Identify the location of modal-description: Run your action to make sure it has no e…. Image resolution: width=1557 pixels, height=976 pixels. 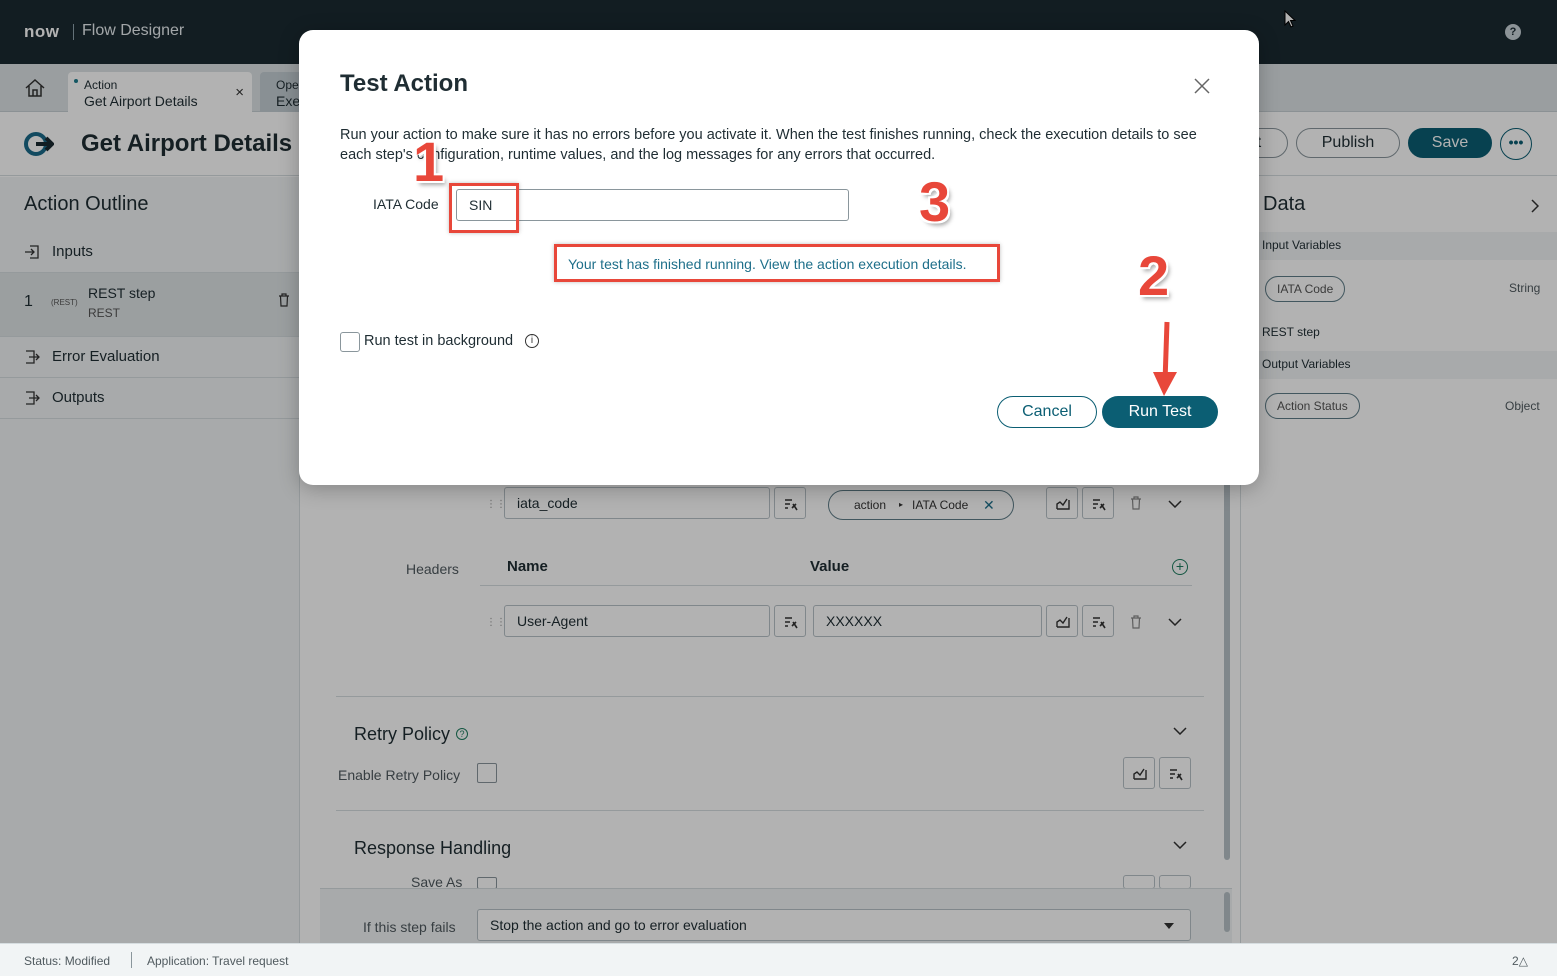
(768, 145).